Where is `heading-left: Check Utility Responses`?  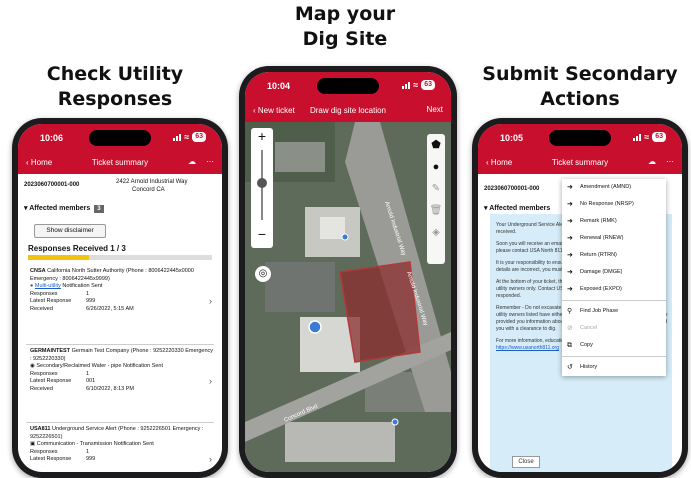
heading-left: Check Utility Responses is located at coordinates (115, 87).